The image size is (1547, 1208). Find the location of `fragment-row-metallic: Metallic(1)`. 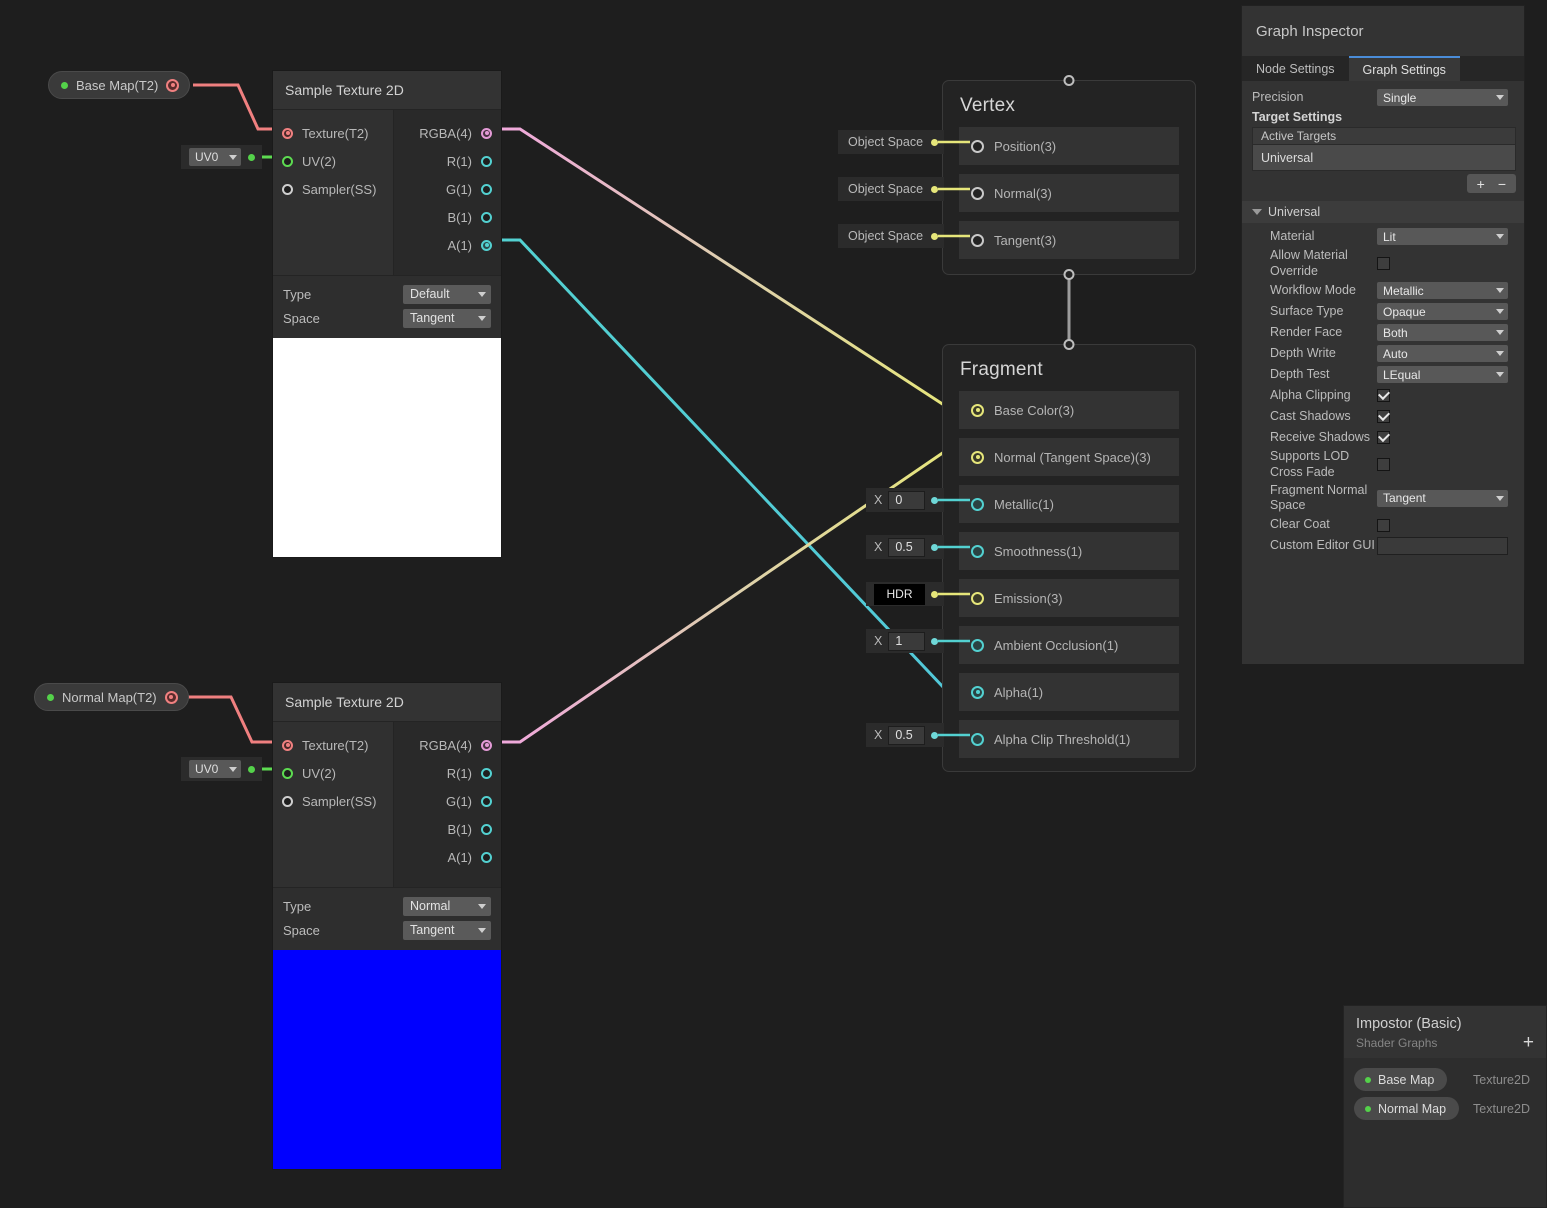

fragment-row-metallic: Metallic(1) is located at coordinates (1069, 504).